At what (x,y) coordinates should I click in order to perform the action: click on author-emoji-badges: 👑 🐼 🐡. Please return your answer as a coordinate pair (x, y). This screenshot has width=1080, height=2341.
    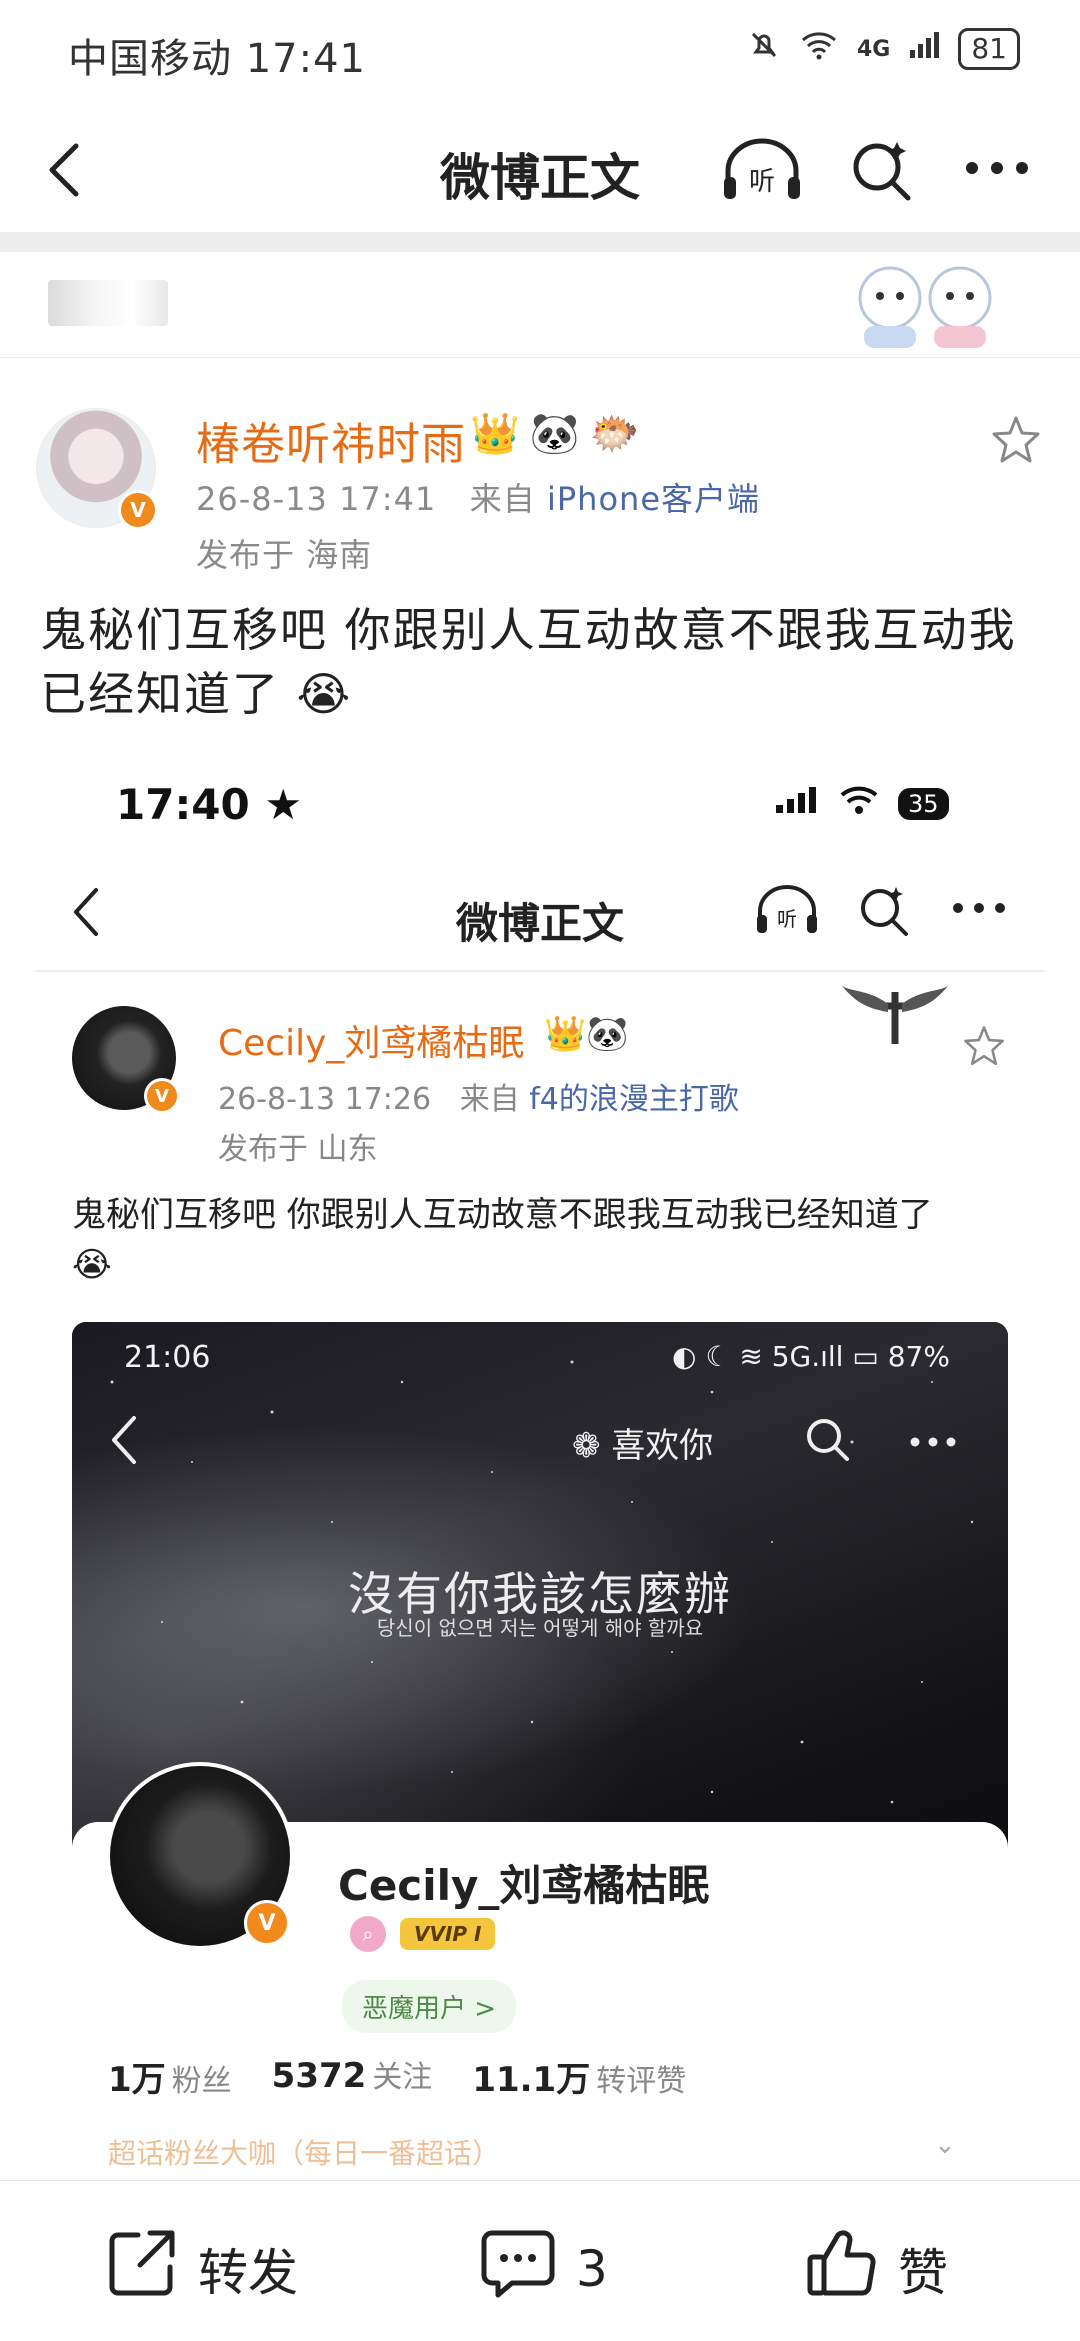
    Looking at the image, I should click on (554, 433).